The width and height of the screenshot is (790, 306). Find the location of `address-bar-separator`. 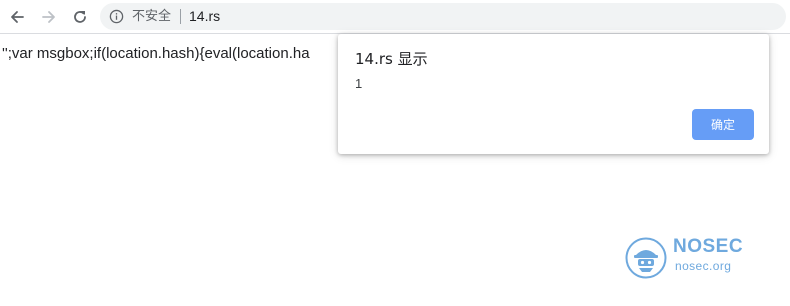

address-bar-separator is located at coordinates (180, 16).